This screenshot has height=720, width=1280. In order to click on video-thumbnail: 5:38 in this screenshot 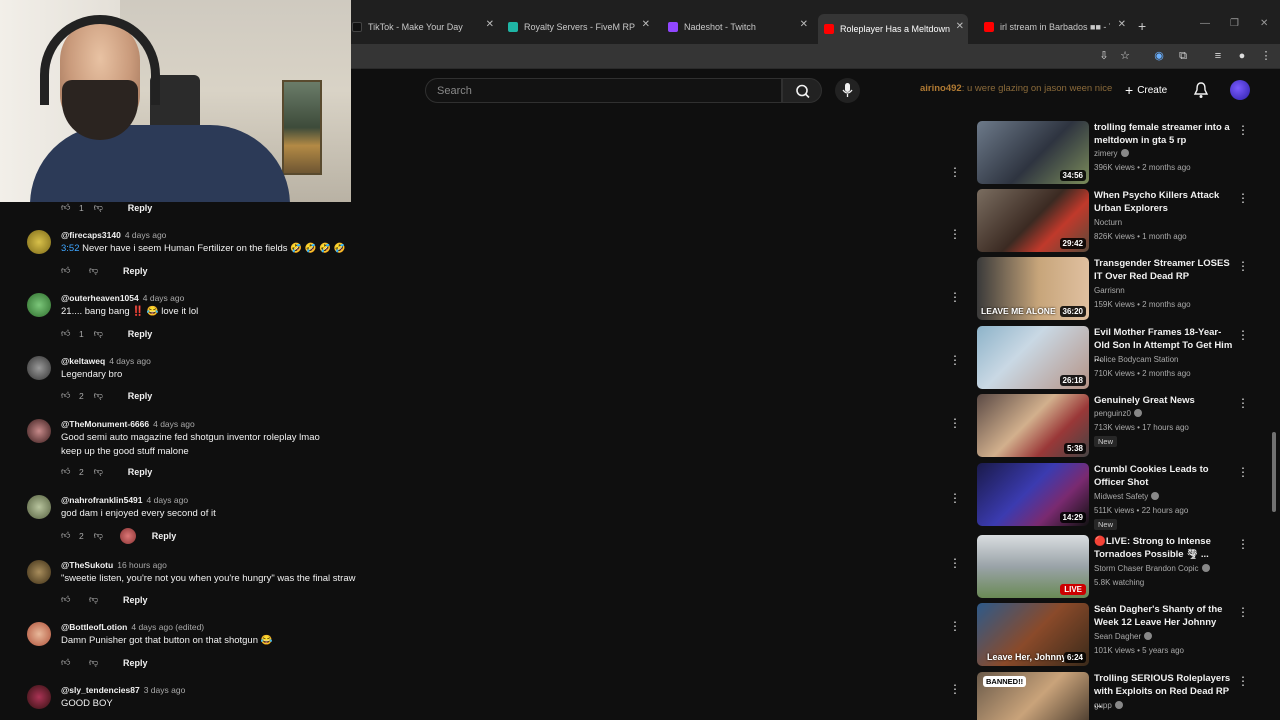, I will do `click(1033, 425)`.